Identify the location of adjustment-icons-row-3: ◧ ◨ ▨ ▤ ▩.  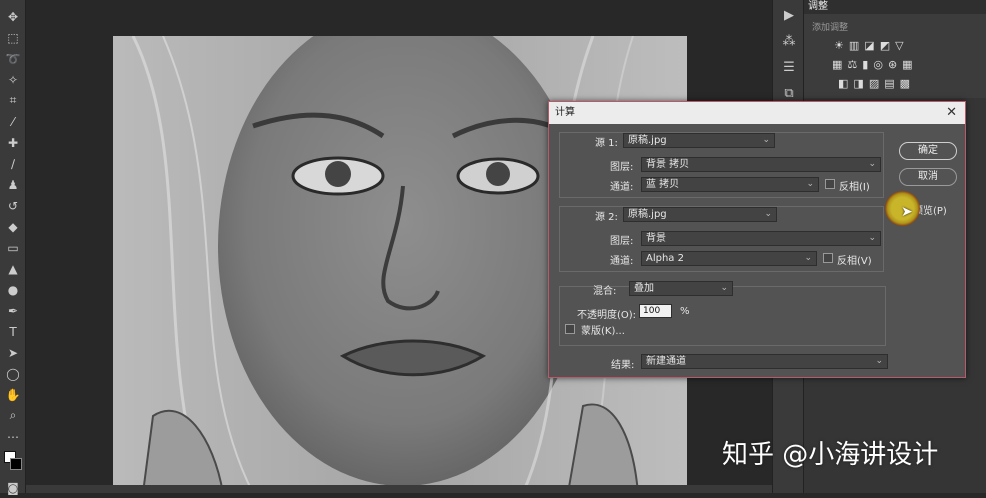
(895, 80).